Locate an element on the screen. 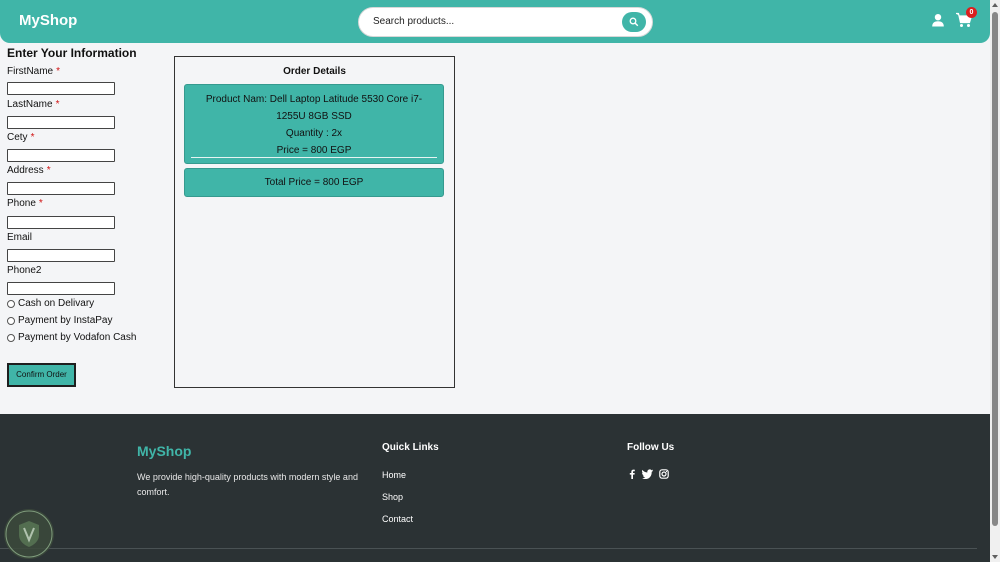 The image size is (1000, 562). address-field is located at coordinates (61, 188).